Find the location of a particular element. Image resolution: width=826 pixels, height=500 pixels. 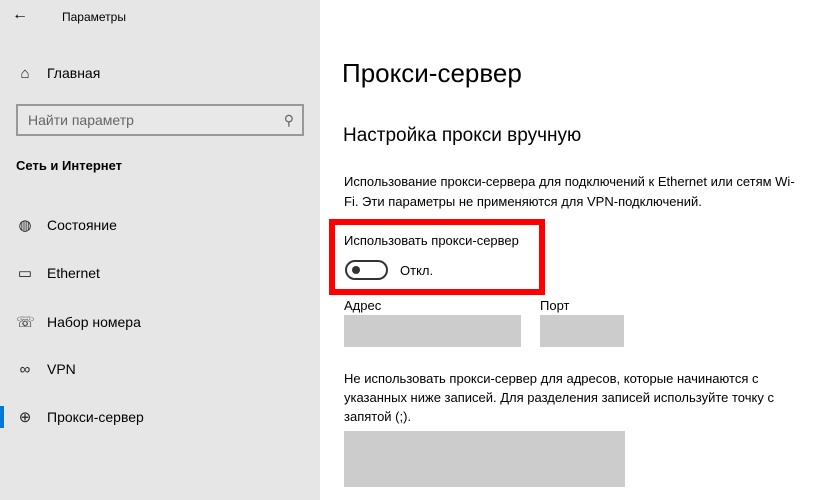

sidebar-item-ethernet: ▭ Ethernet is located at coordinates (160, 273).